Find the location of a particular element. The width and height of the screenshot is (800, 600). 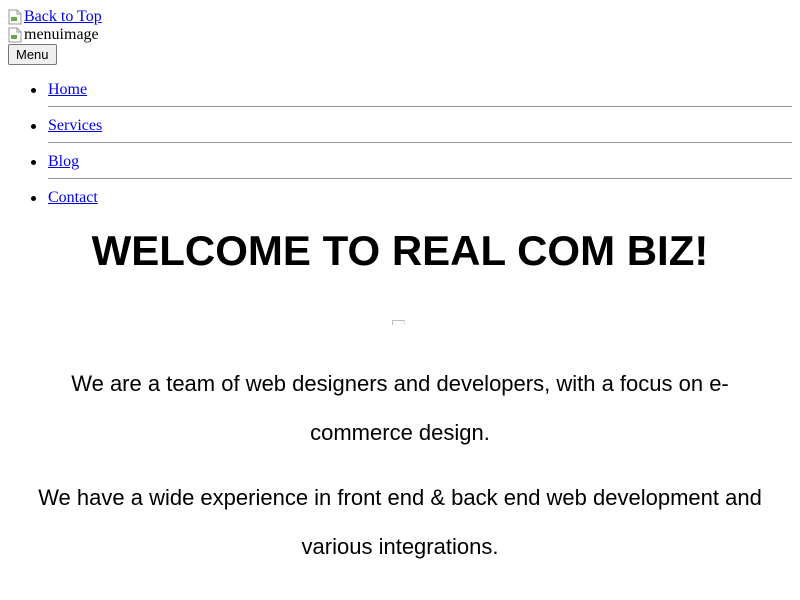

back-to-top-link: Back to Top is located at coordinates (55, 17).